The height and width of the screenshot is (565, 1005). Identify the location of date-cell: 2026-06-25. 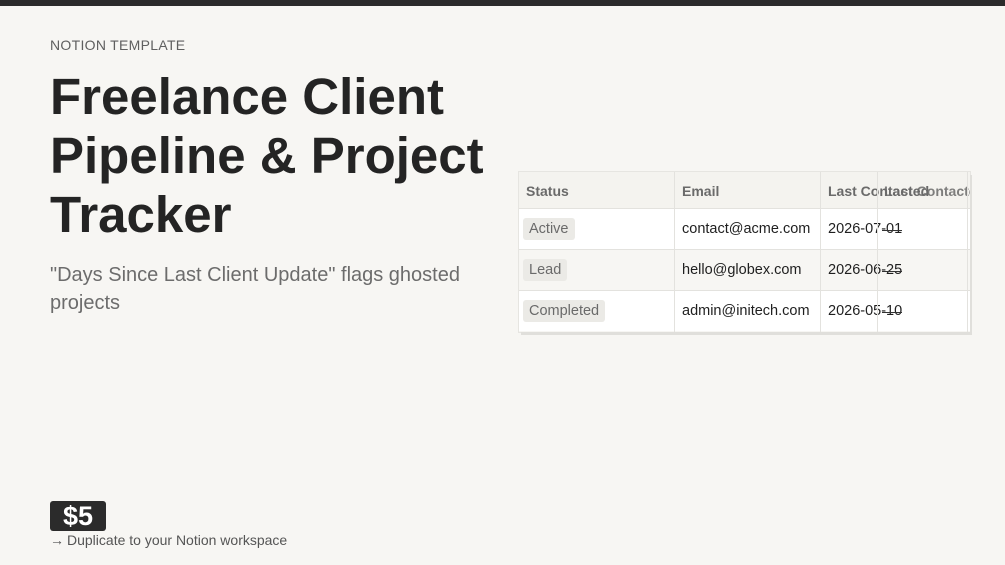
(865, 270).